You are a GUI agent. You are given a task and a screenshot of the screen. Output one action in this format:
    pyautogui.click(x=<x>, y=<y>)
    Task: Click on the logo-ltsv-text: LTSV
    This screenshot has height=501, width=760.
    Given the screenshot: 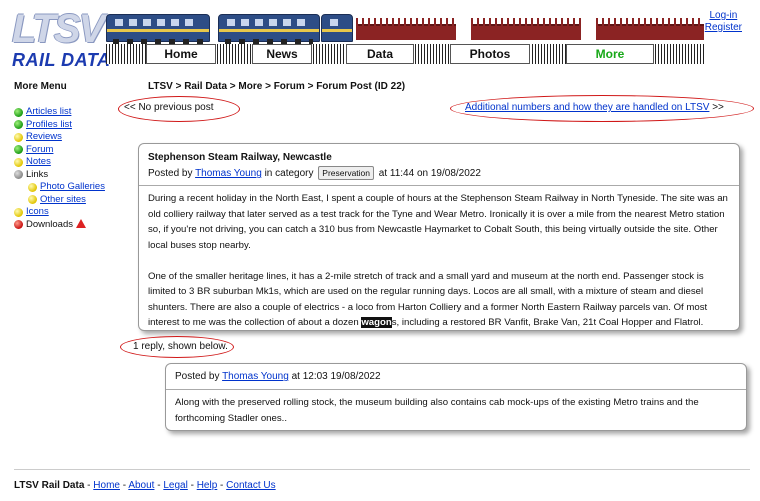 What is the action you would take?
    pyautogui.click(x=58, y=29)
    